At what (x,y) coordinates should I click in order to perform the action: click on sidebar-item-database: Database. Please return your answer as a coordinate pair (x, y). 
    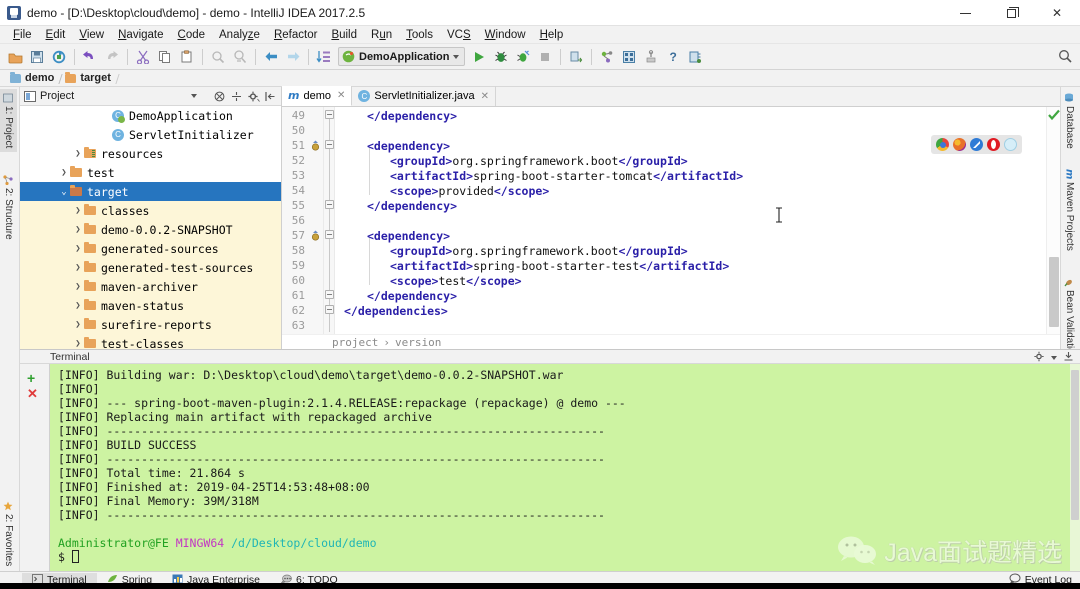
    Looking at the image, I should click on (1069, 121).